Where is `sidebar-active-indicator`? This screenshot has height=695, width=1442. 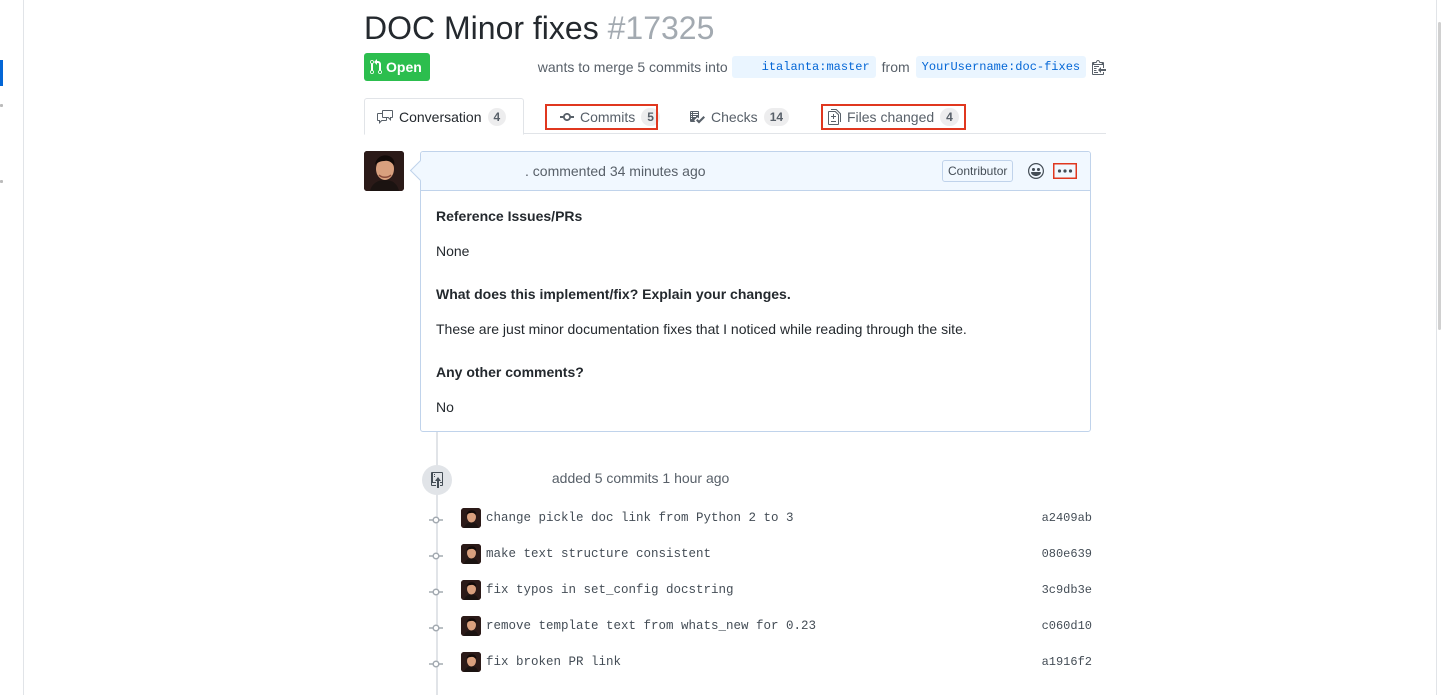
sidebar-active-indicator is located at coordinates (1, 73).